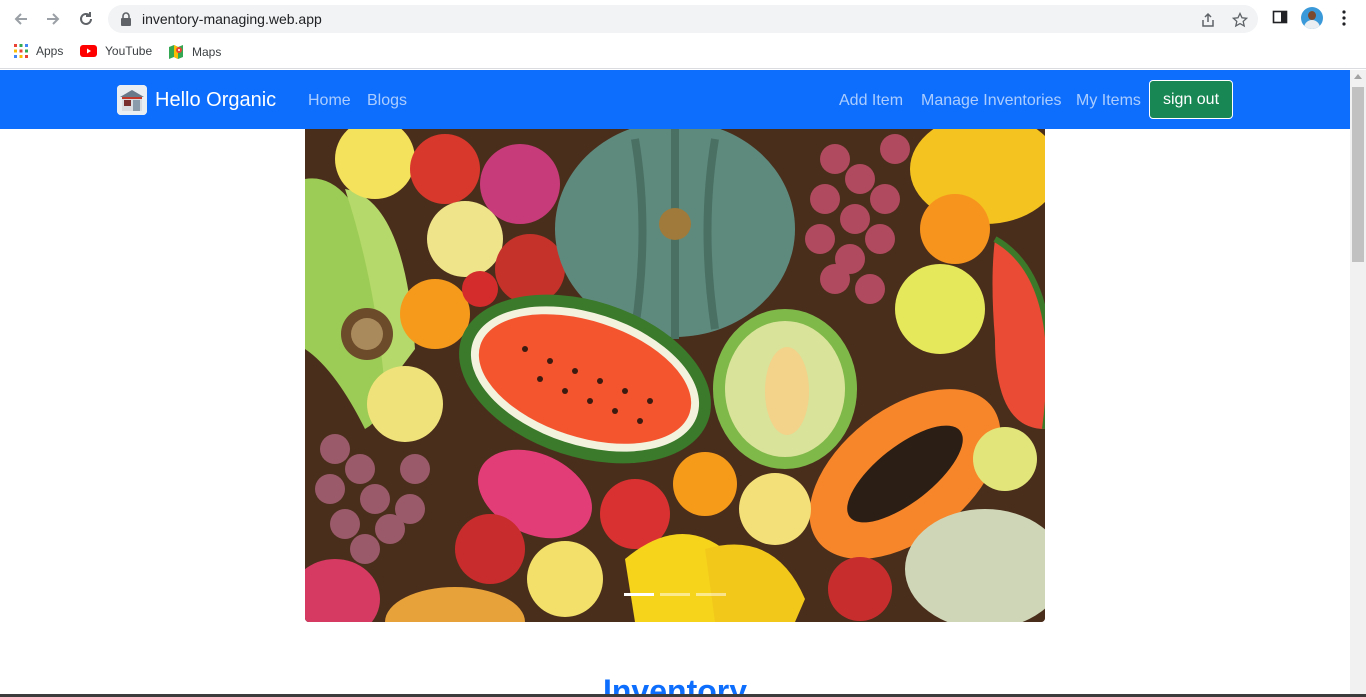  I want to click on bookmark-apps: Apps, so click(38, 51).